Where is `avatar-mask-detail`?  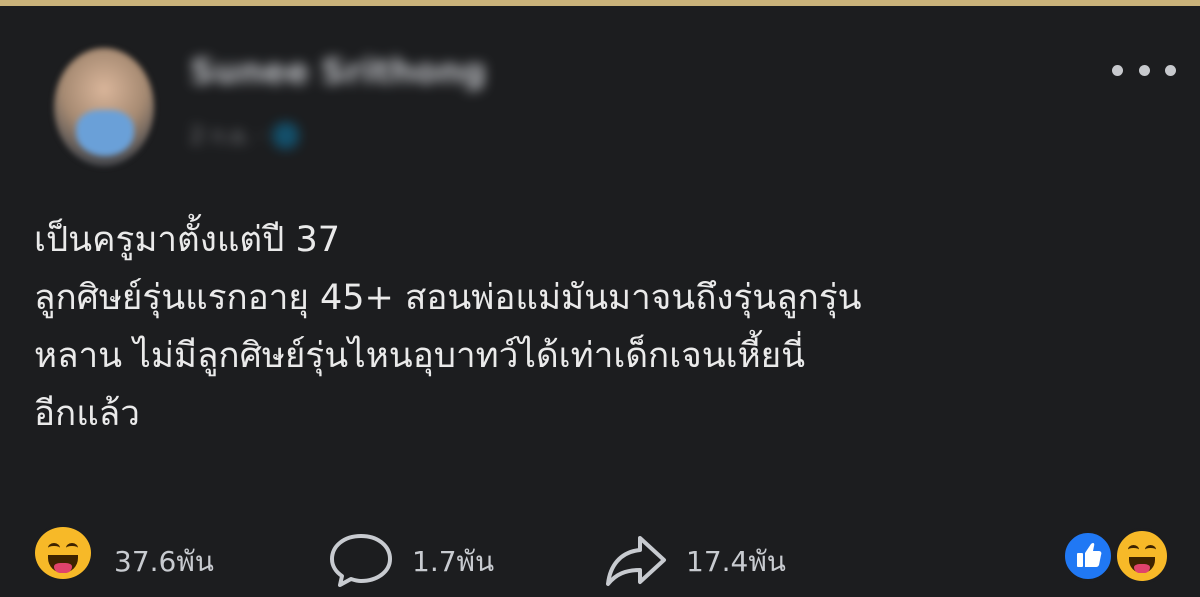 avatar-mask-detail is located at coordinates (105, 133).